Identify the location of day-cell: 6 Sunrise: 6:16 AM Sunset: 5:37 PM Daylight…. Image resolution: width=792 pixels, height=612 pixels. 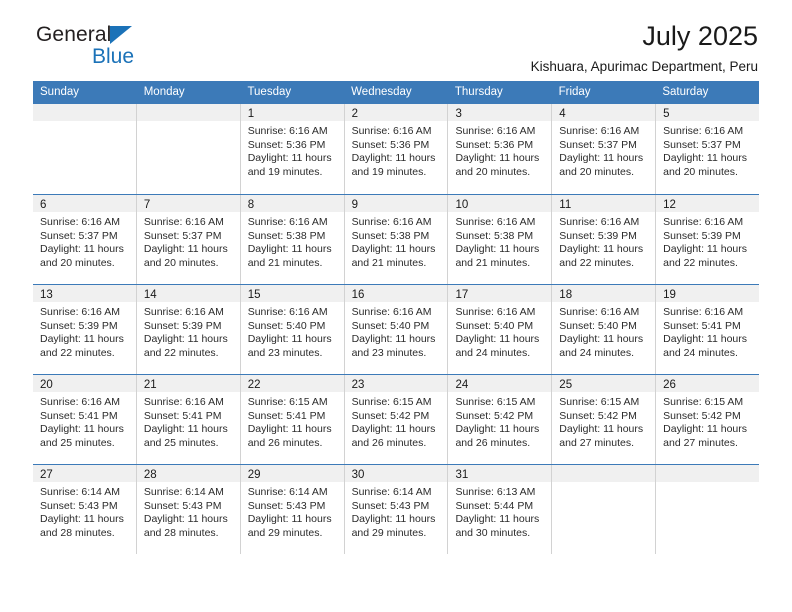
(85, 239).